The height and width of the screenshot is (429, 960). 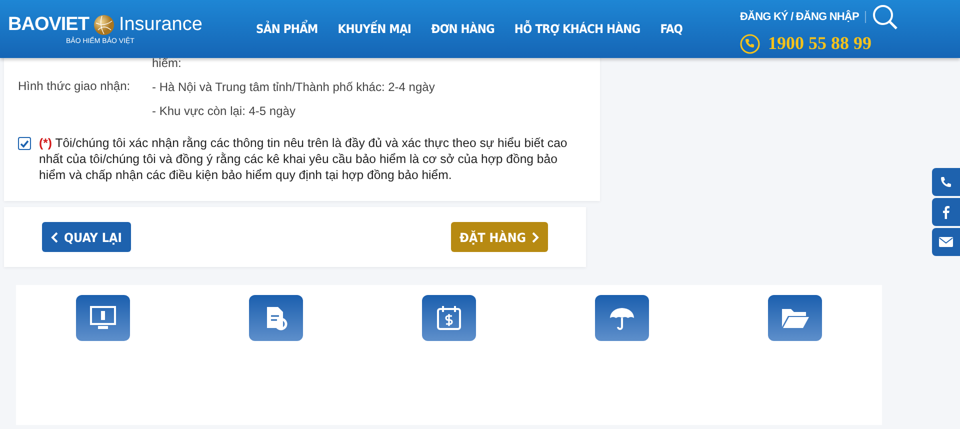 I want to click on confirmation-text: (*) Tôi/chúng tôi xác nhận rằng các thông tin nêu trên là đầy đủ và xác thực theo sự hiểu biết cao nhất của tôi/chúng tôi và đồng ý rằng các kê khai yêu cầu bảo hiểm là cơ sở của hợp đồng bảo hiểm và chấp nhận các điều kiện bảo hiểm quy định tại hợp đồng bảo hiểm., so click(x=303, y=159).